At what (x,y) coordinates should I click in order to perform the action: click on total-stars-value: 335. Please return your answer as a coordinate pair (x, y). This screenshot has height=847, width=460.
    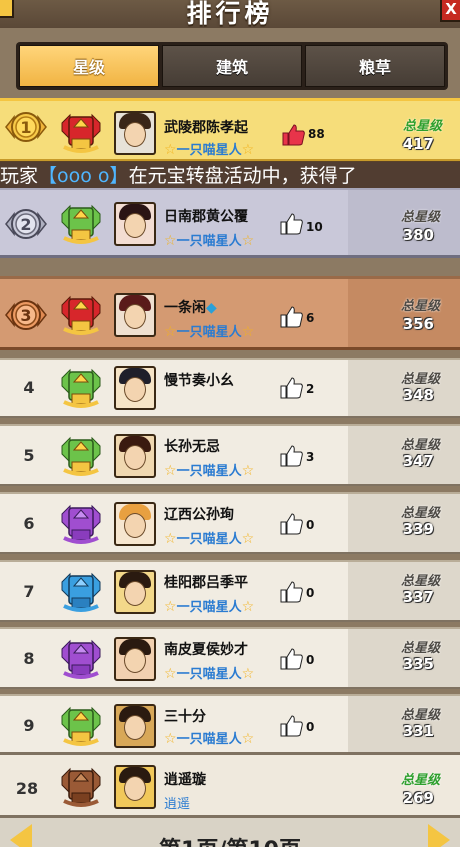
    Looking at the image, I should click on (418, 664).